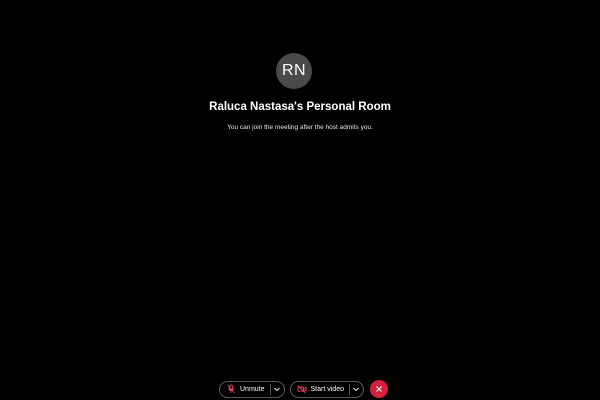  What do you see at coordinates (300, 107) in the screenshot?
I see `room-title: Raluca Nastasa's Personal Room` at bounding box center [300, 107].